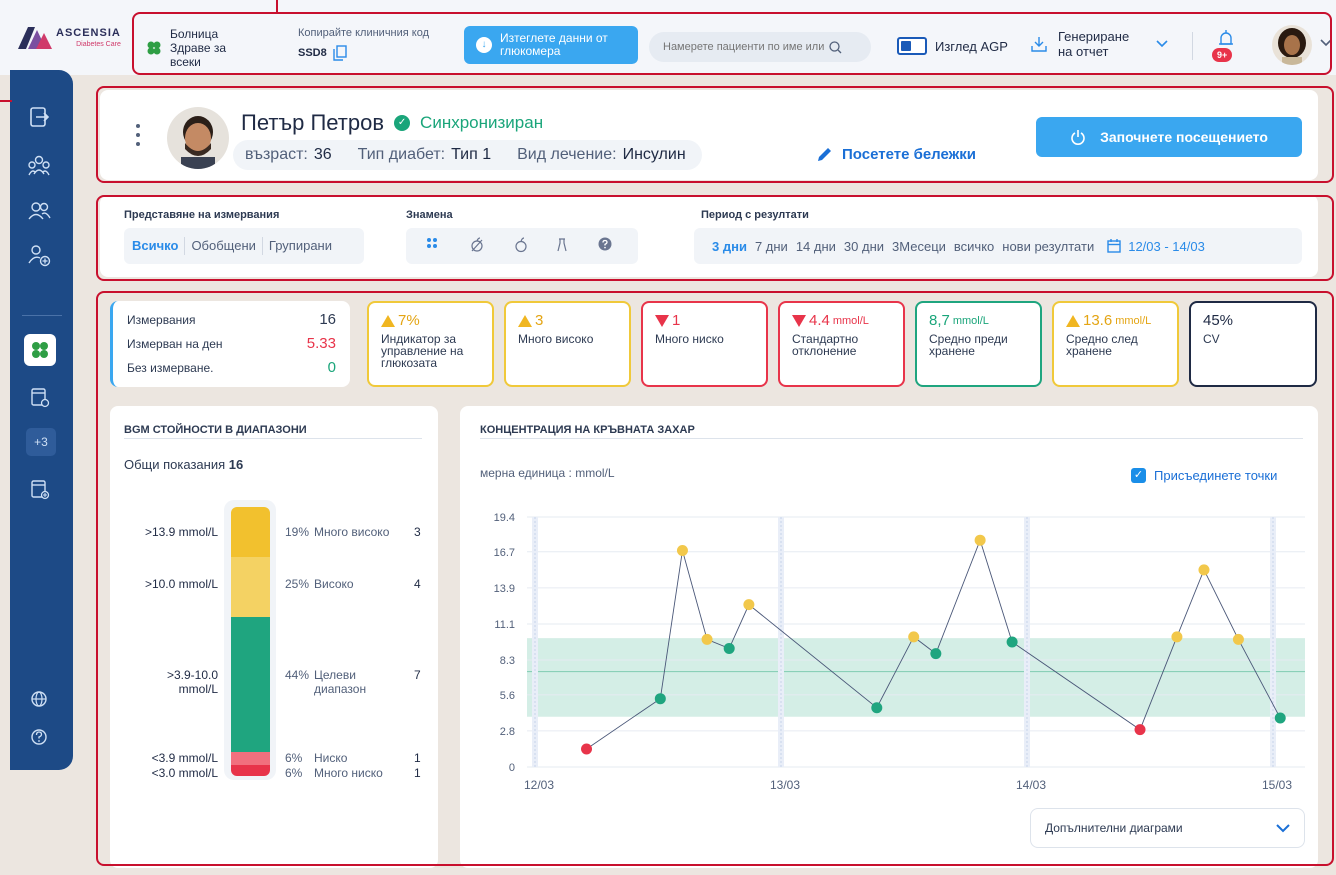  Describe the element at coordinates (250, 758) in the screenshot. I see `range-bar-low` at that location.